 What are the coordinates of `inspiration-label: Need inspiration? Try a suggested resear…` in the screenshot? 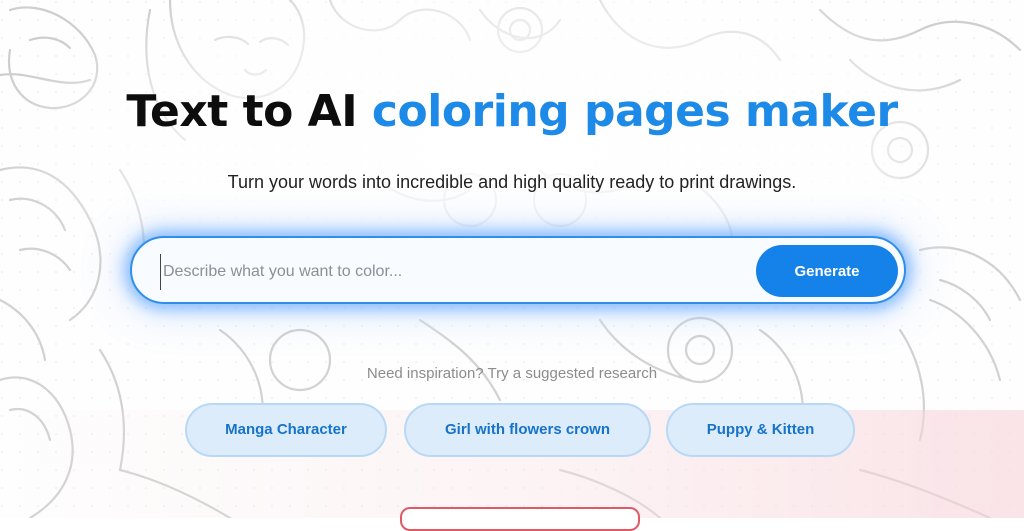 It's located at (512, 373).